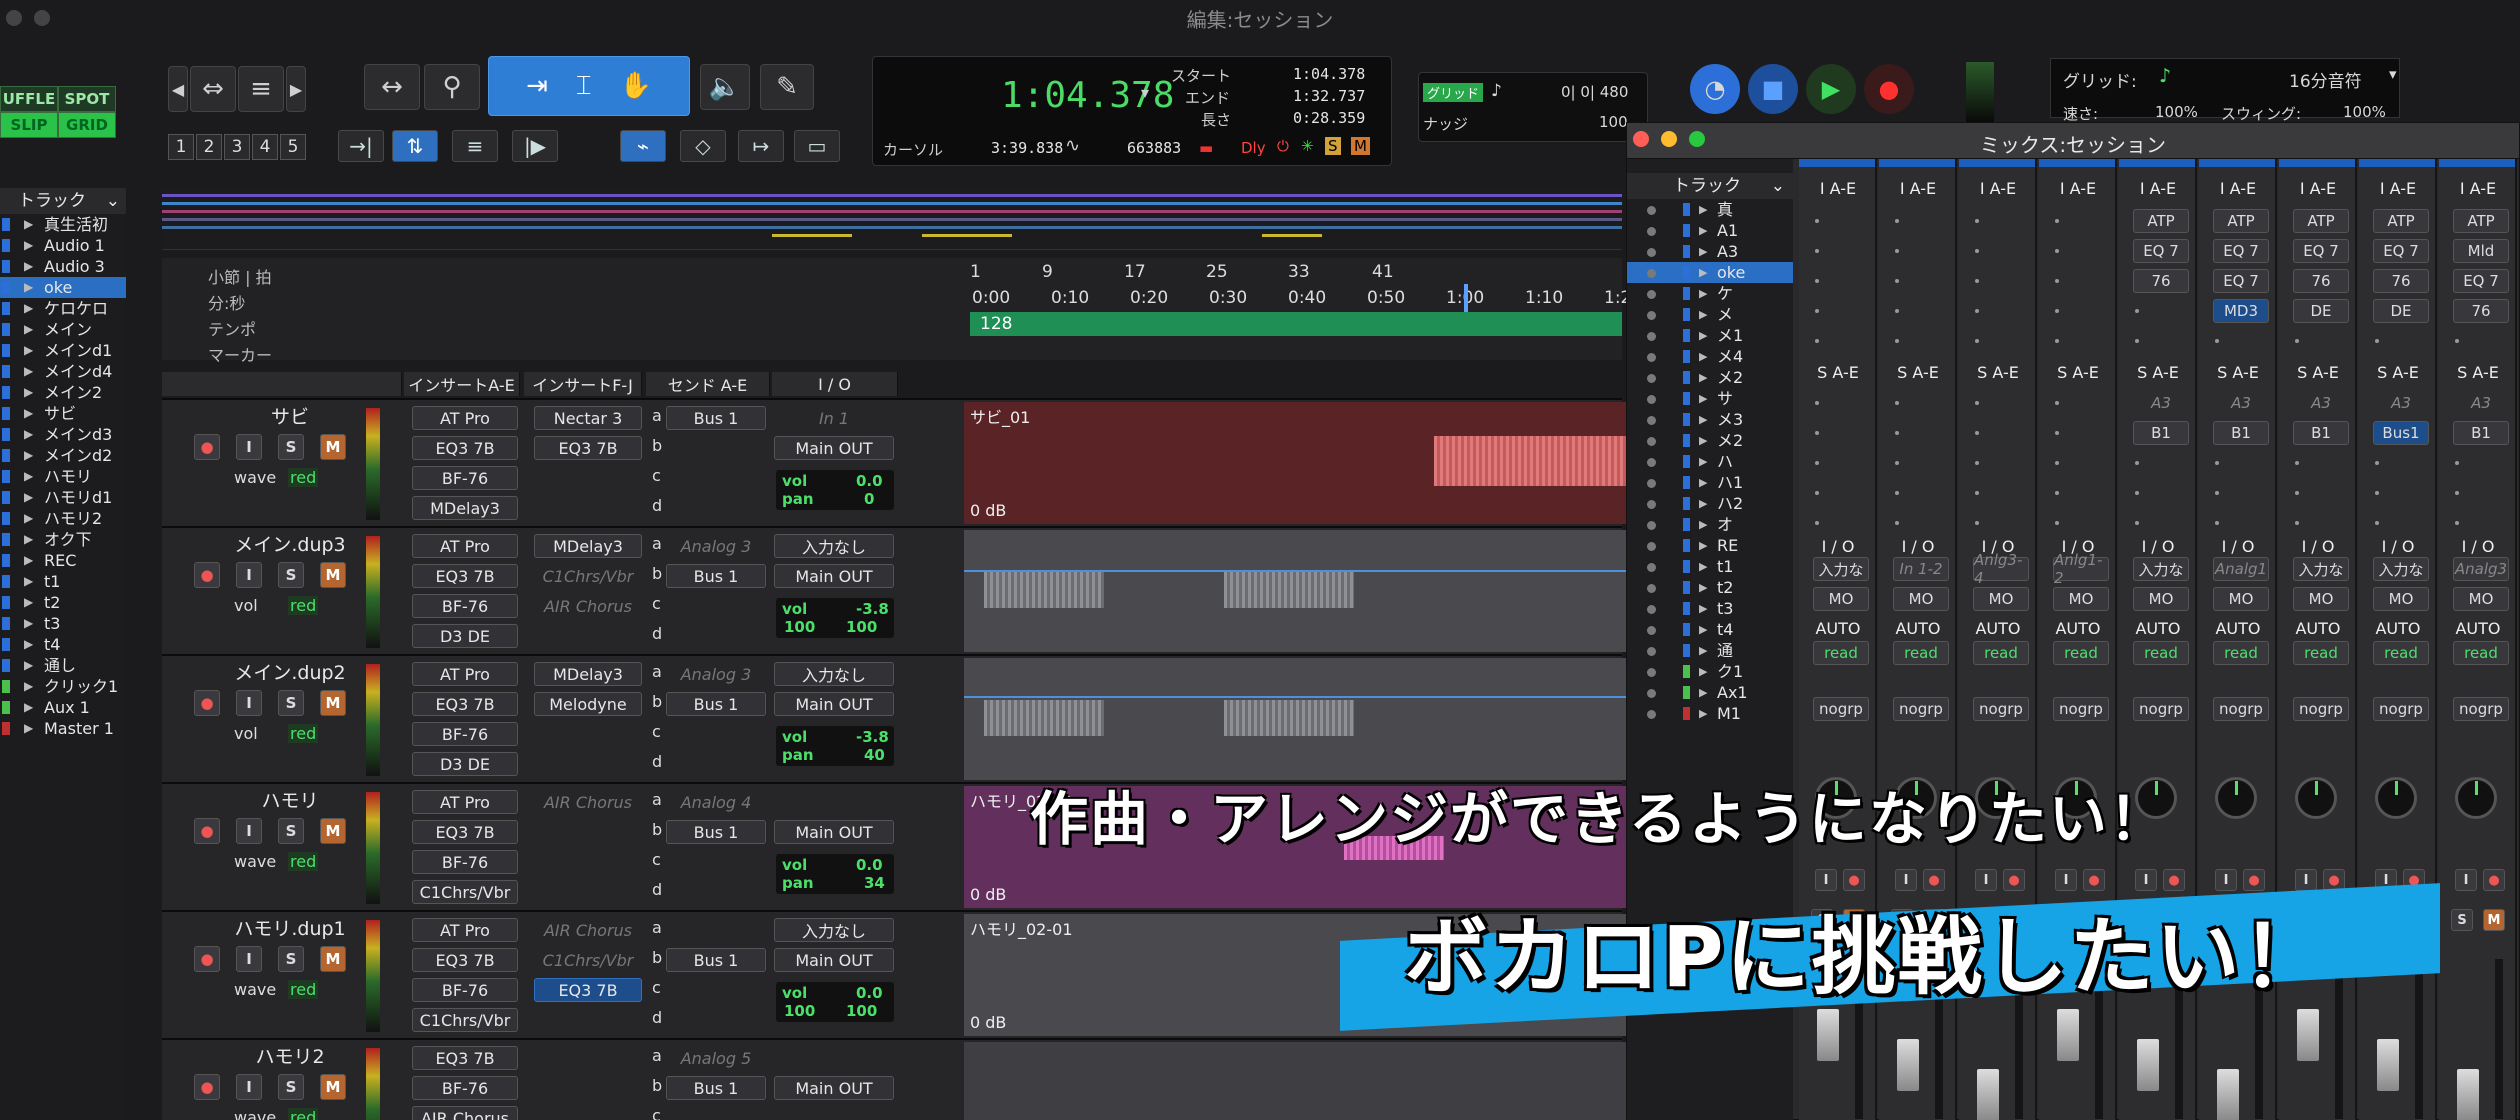 Image resolution: width=2520 pixels, height=1120 pixels. I want to click on pan-value: 34, so click(874, 883).